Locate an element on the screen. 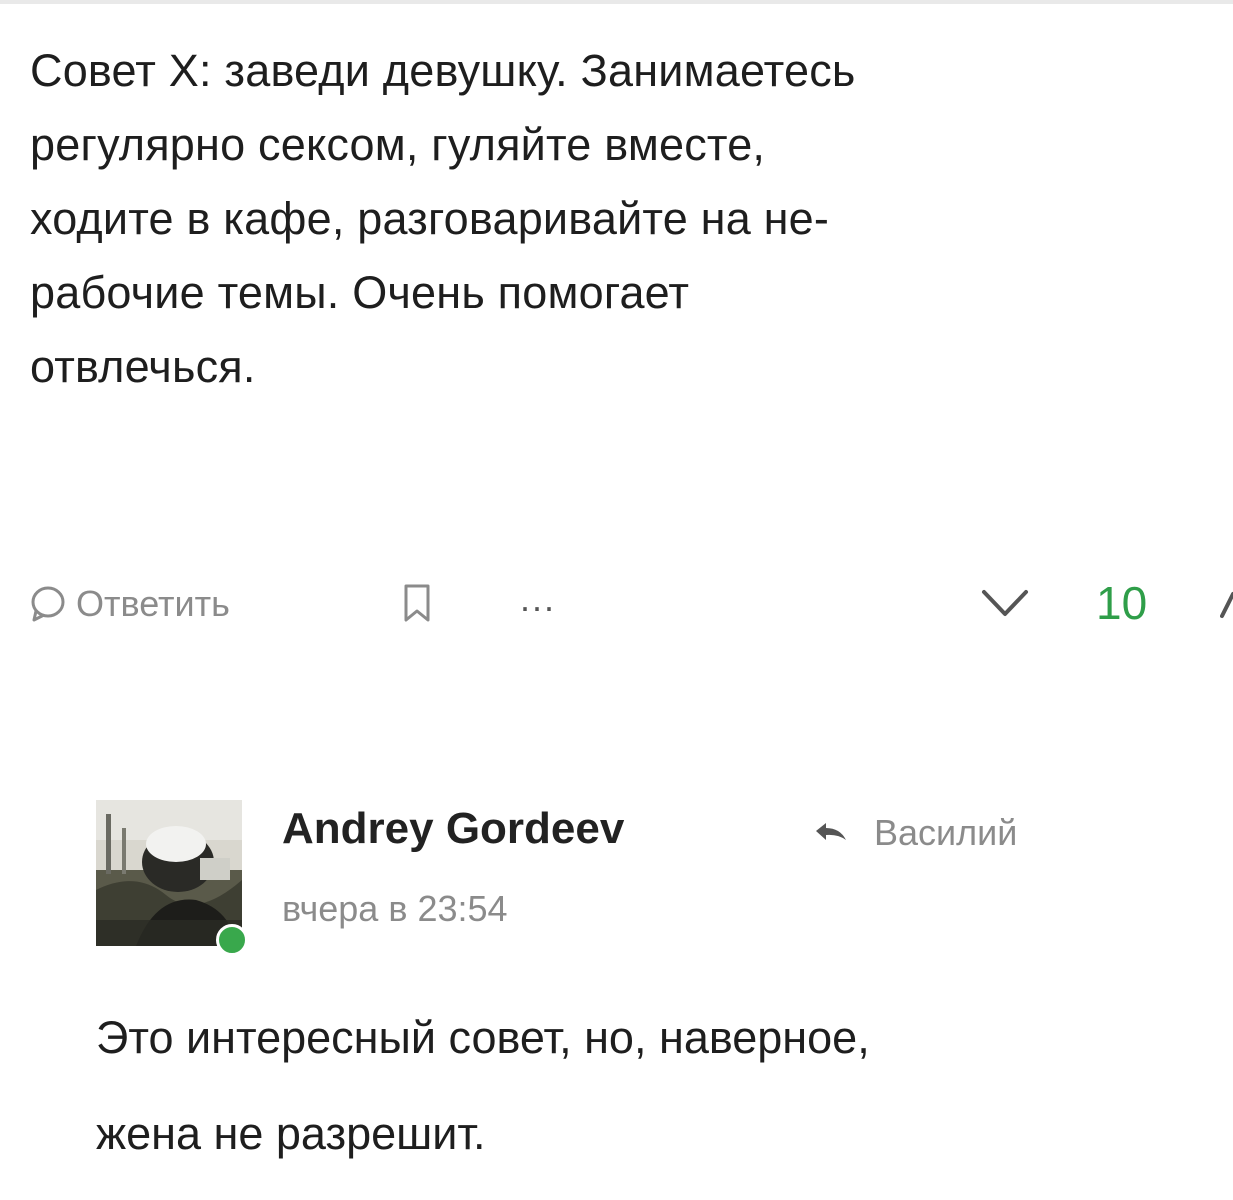 The image size is (1233, 1200). speech-bubble-icon is located at coordinates (48, 604).